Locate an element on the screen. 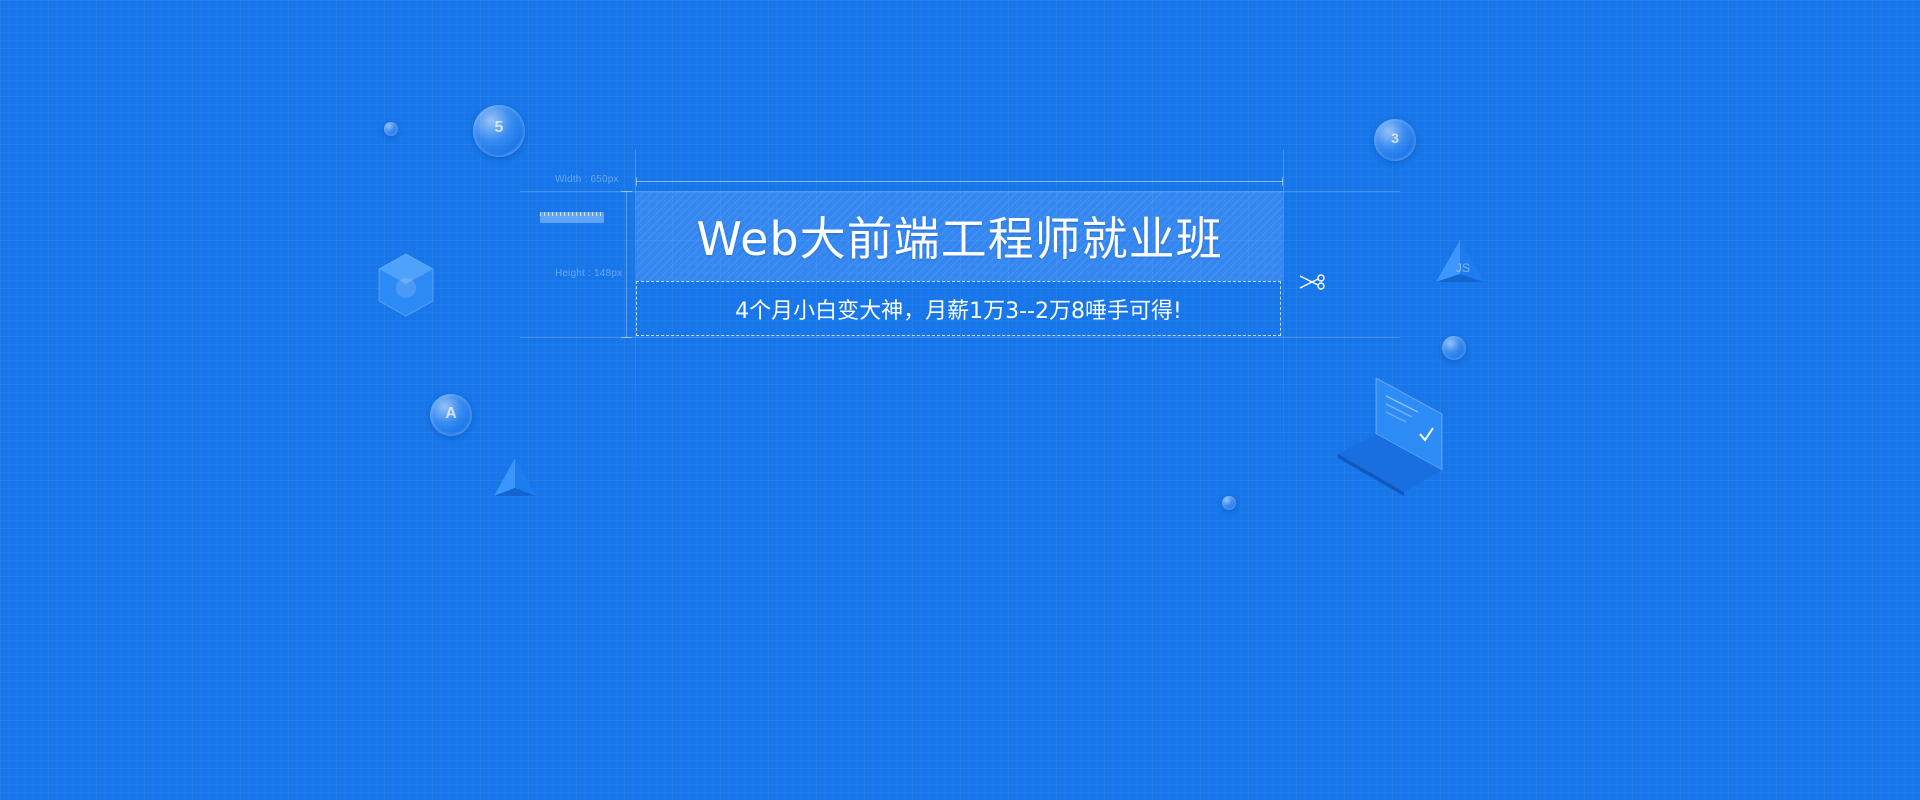  guide-line-top is located at coordinates (959, 181).